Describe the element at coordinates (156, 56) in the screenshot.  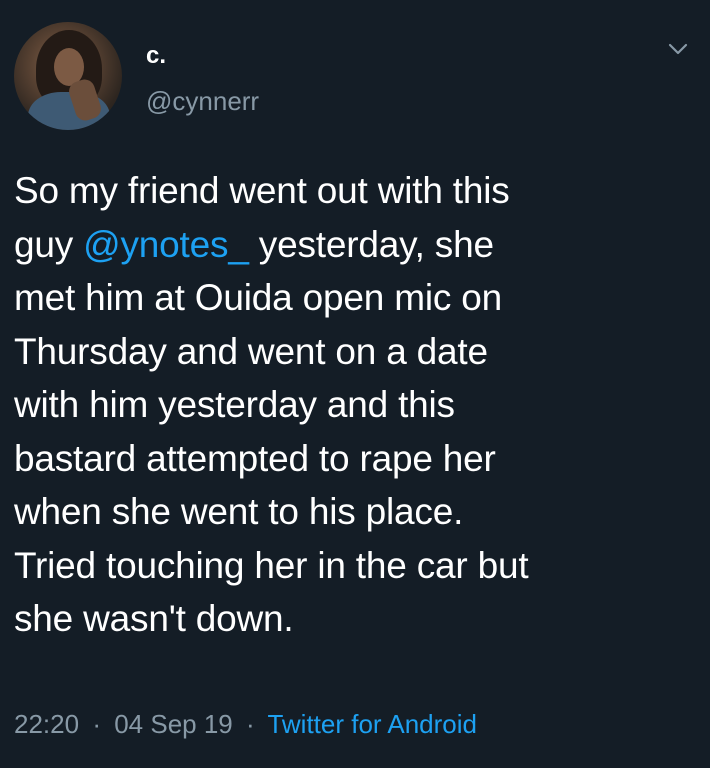
I see `author-display-name: c.` at that location.